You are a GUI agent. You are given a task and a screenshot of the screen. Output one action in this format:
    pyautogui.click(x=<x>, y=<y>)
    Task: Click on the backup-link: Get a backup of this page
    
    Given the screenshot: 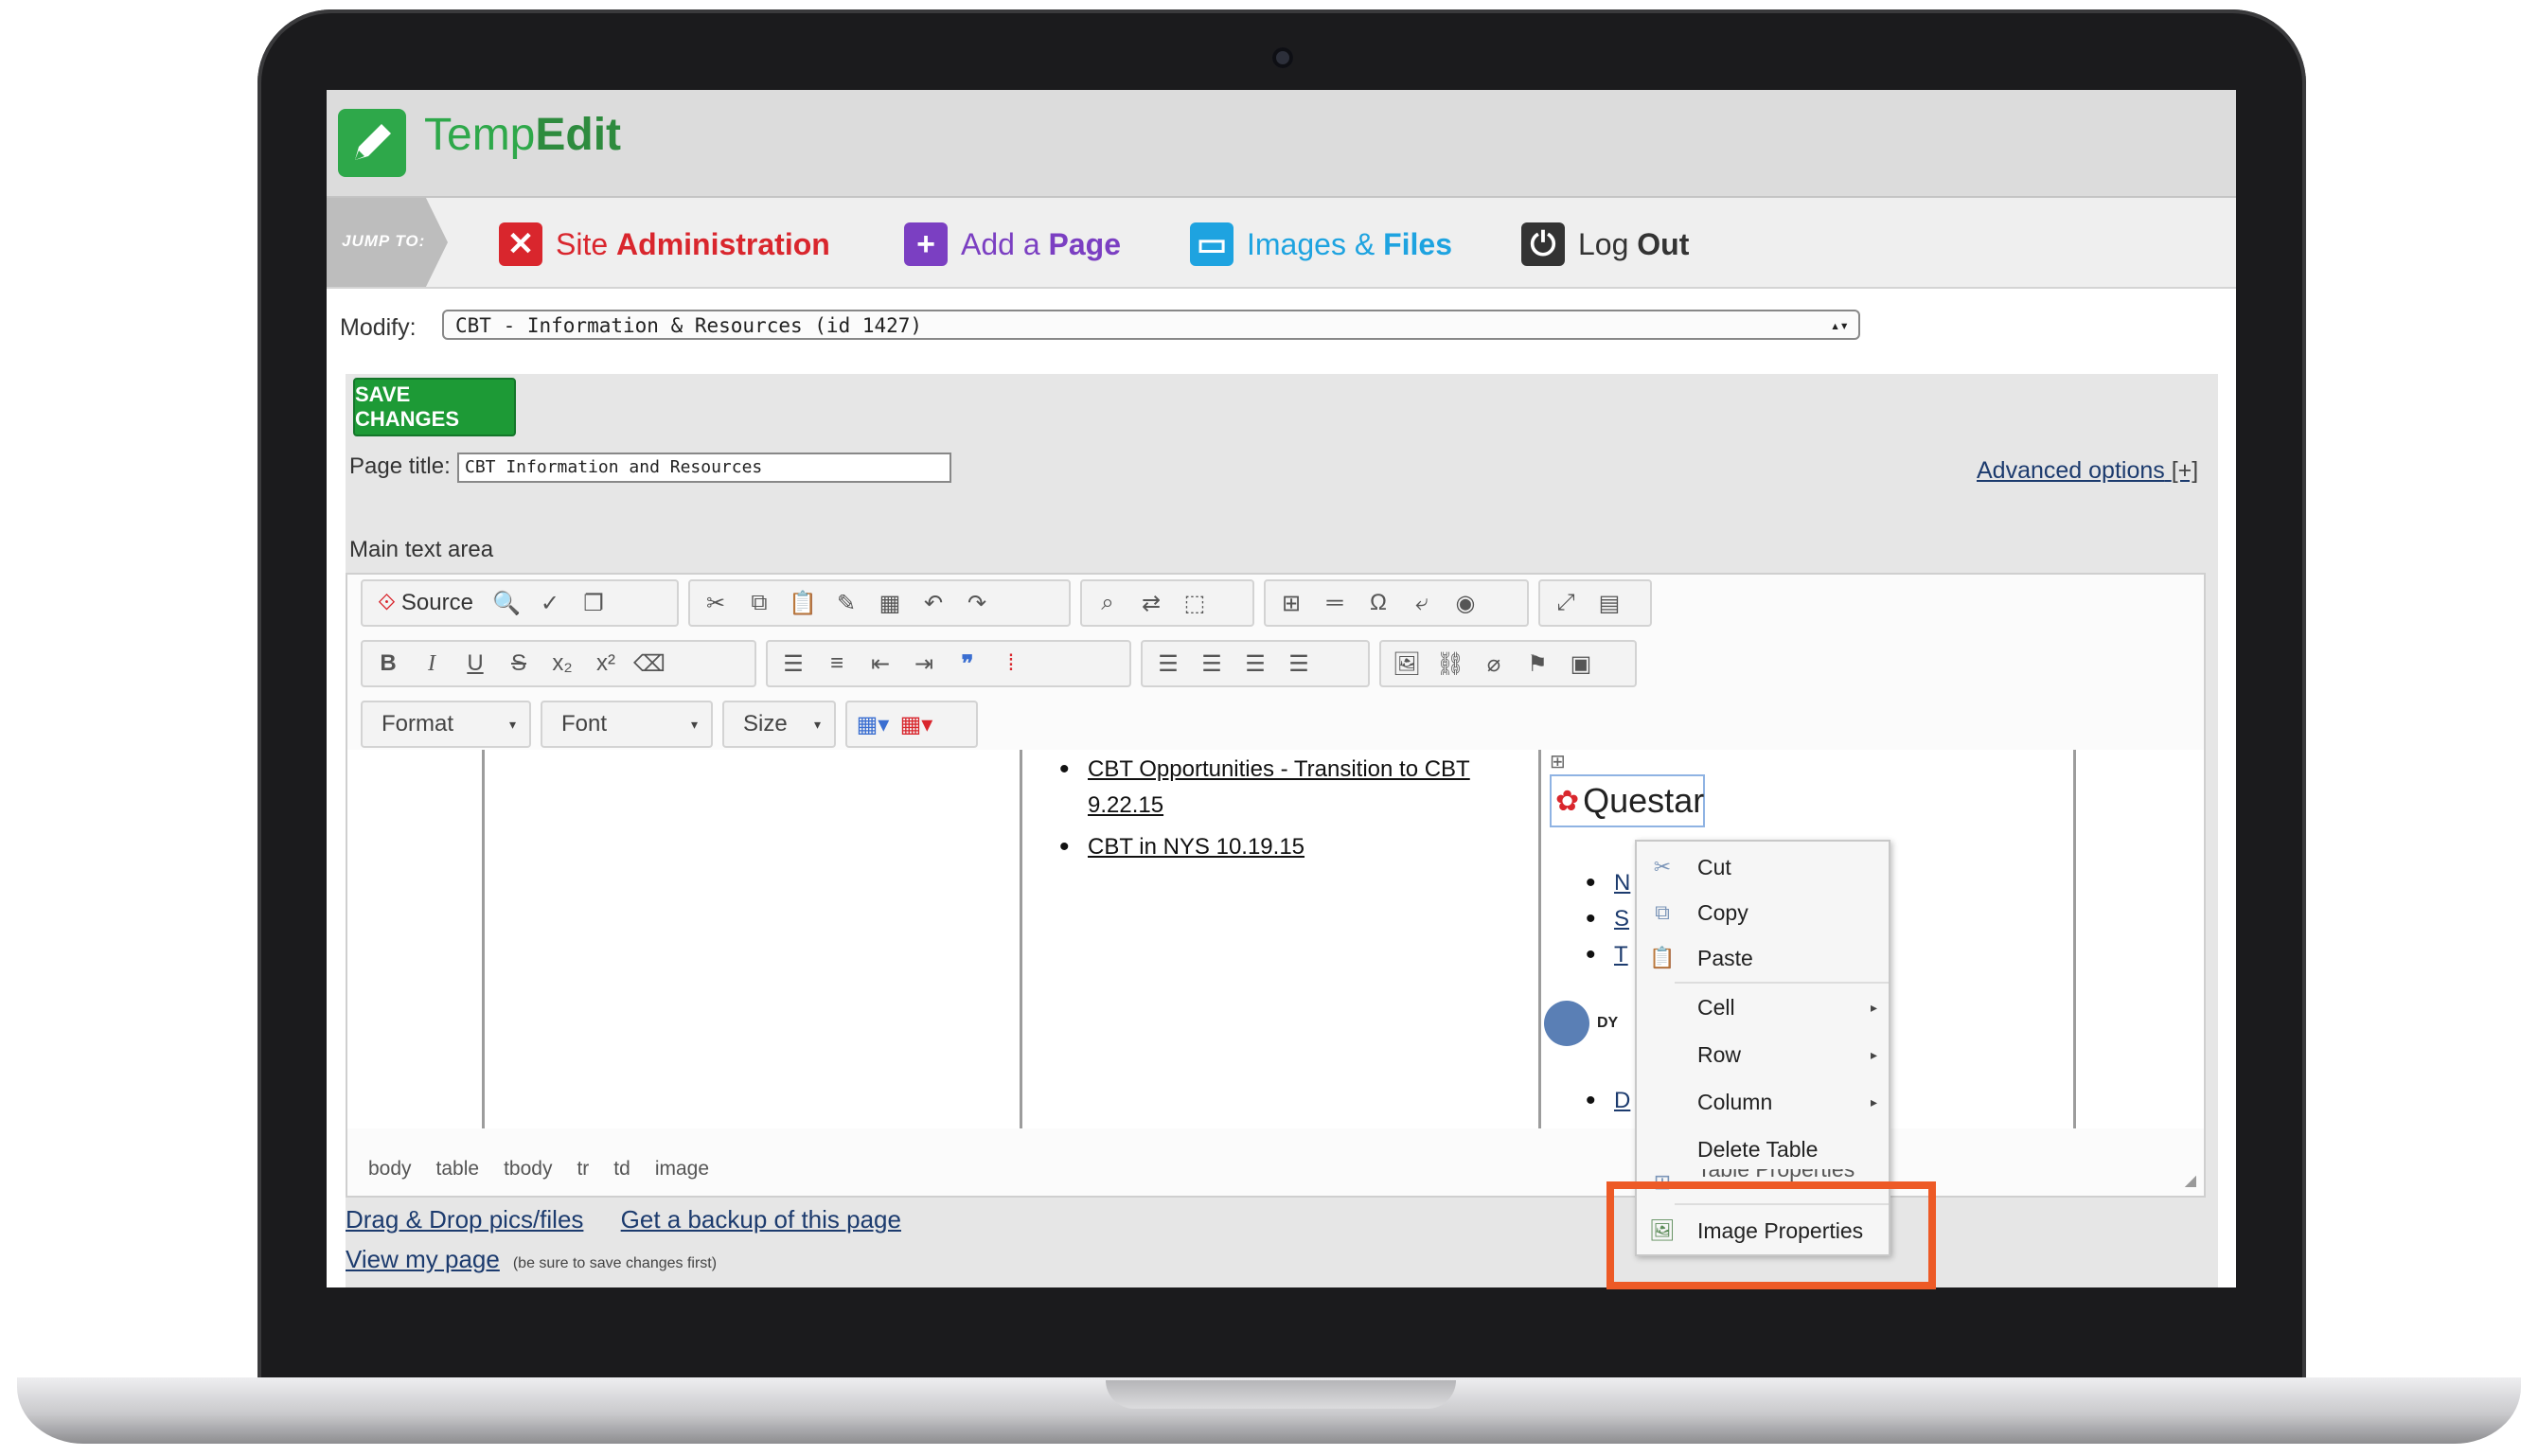 What is the action you would take?
    pyautogui.click(x=761, y=1220)
    